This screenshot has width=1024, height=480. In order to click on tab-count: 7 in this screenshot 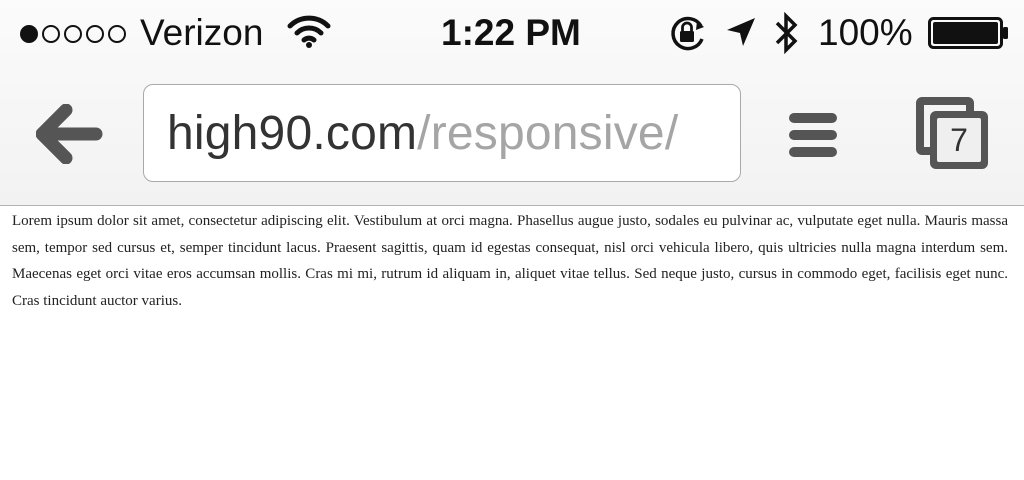, I will do `click(959, 140)`.